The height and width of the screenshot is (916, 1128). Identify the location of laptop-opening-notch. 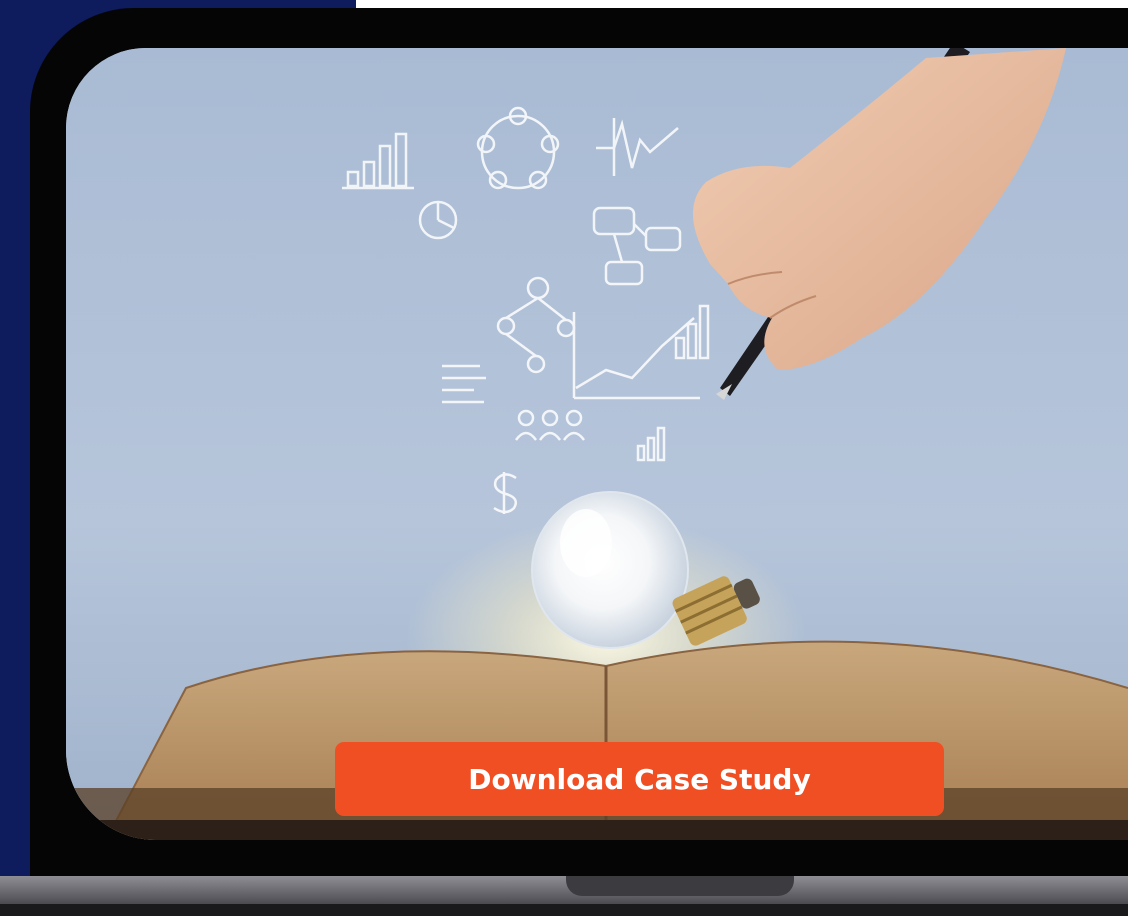
(680, 886).